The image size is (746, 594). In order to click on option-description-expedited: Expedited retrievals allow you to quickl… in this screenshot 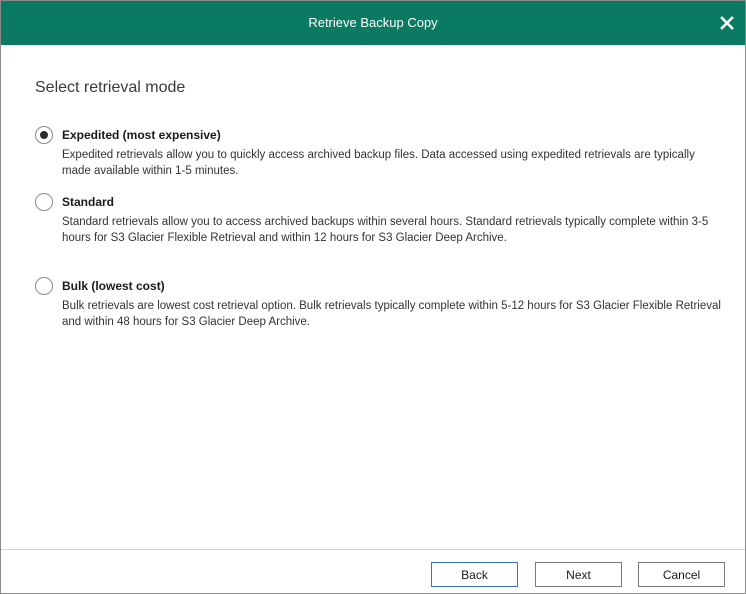, I will do `click(378, 163)`.